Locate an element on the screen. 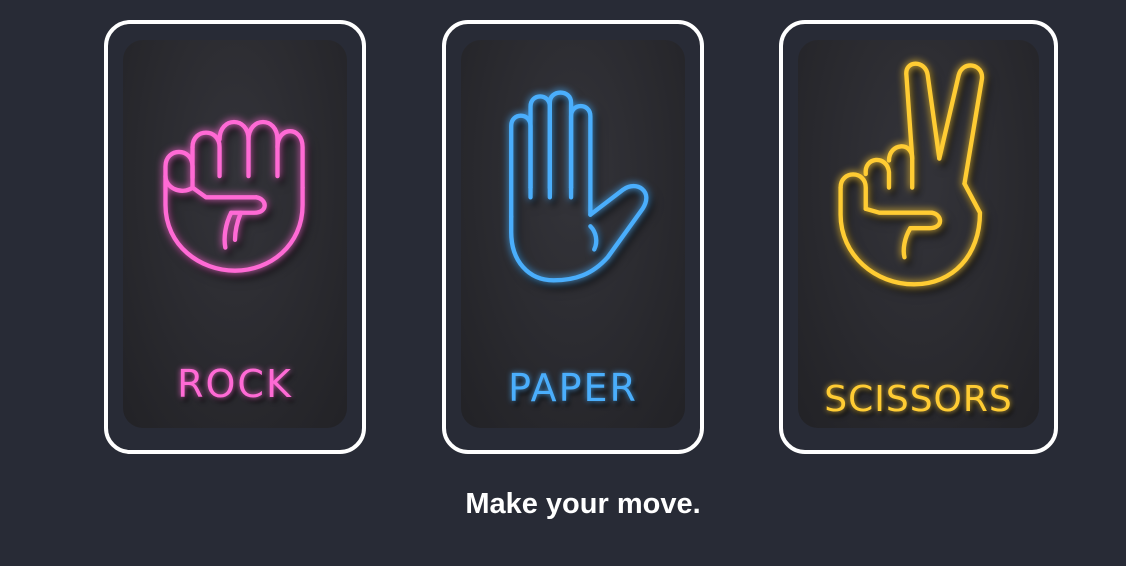 The width and height of the screenshot is (1126, 566). rock-label: ROCK is located at coordinates (235, 384).